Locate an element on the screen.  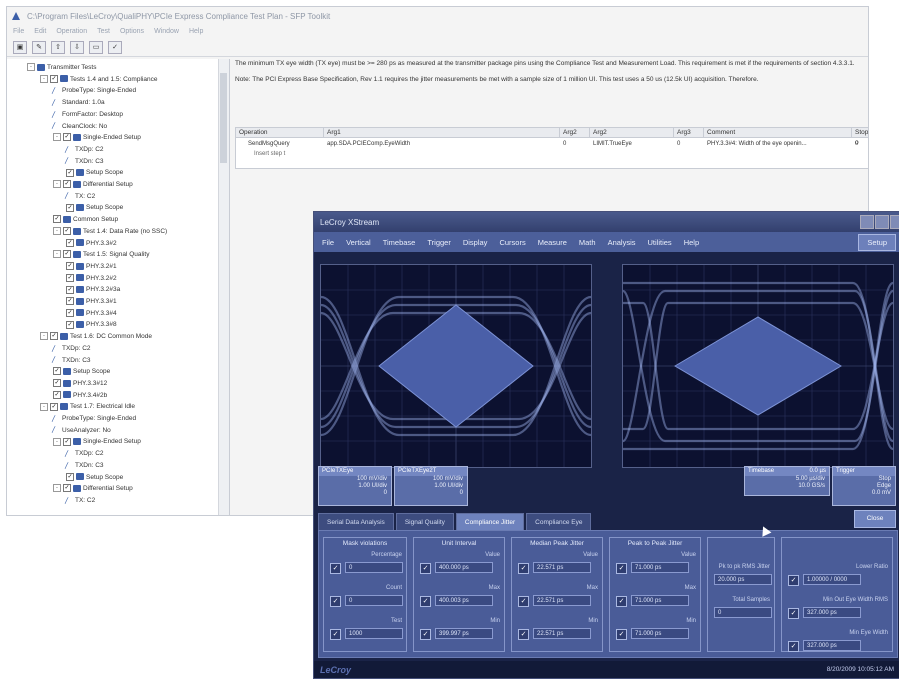
menu-edit: Edit is located at coordinates (40, 31).